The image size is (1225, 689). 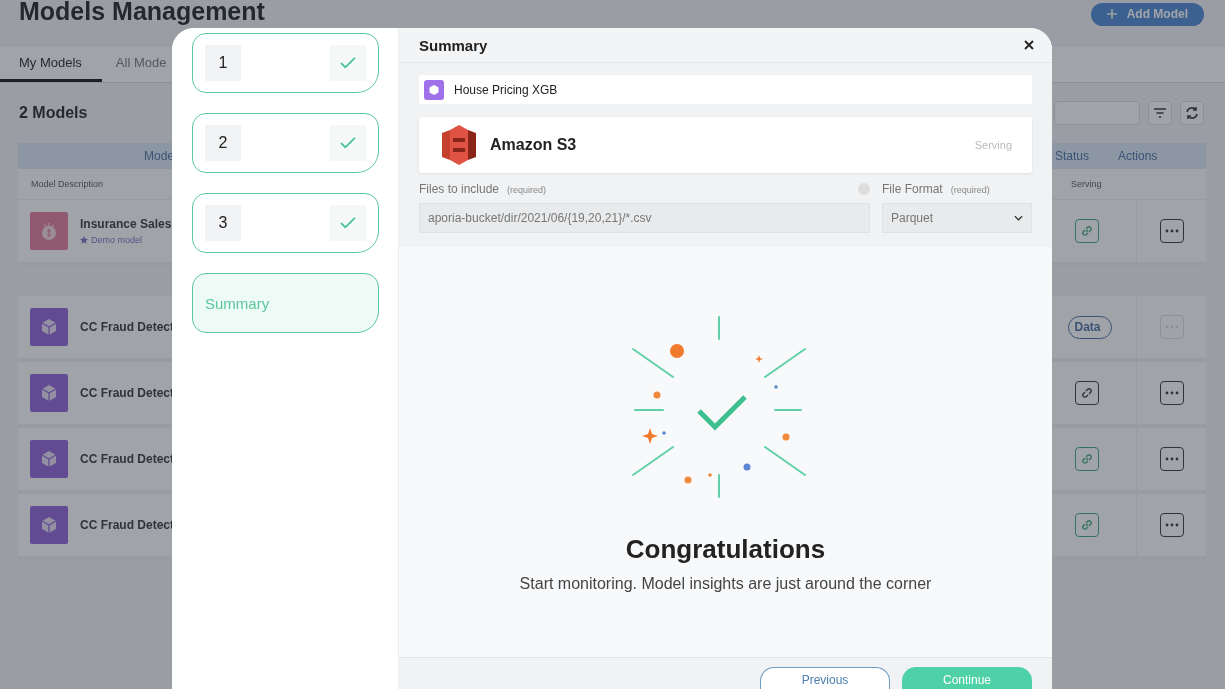 I want to click on format-dropdown: Parquet, so click(x=957, y=218).